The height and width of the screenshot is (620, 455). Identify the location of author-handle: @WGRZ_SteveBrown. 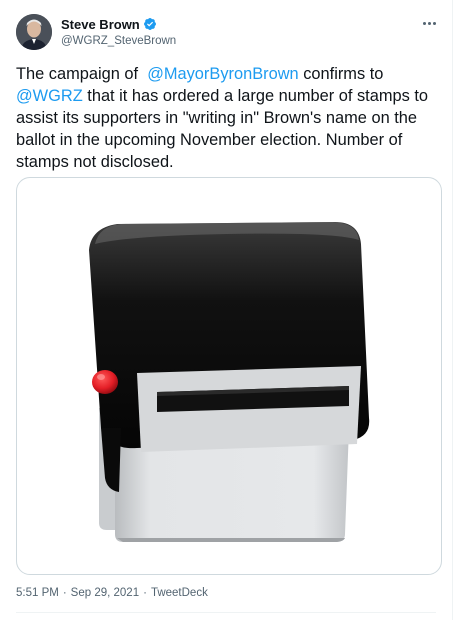
(118, 41).